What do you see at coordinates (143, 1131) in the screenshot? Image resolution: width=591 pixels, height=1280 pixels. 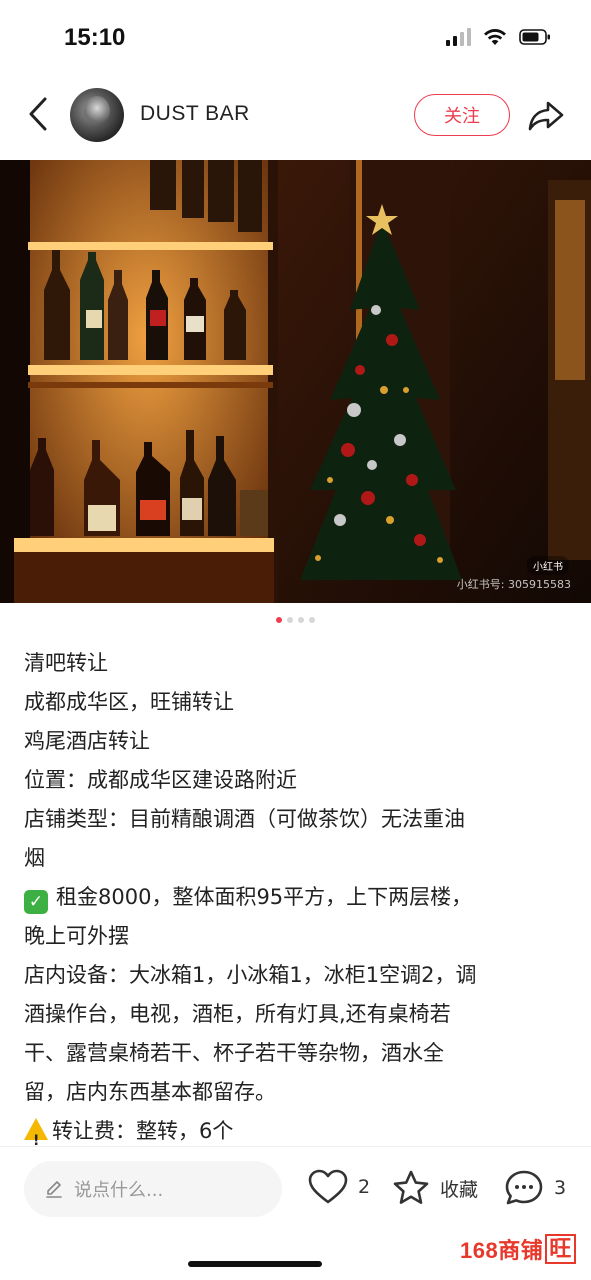 I see `post-line-text: 转让费：整转，6个` at bounding box center [143, 1131].